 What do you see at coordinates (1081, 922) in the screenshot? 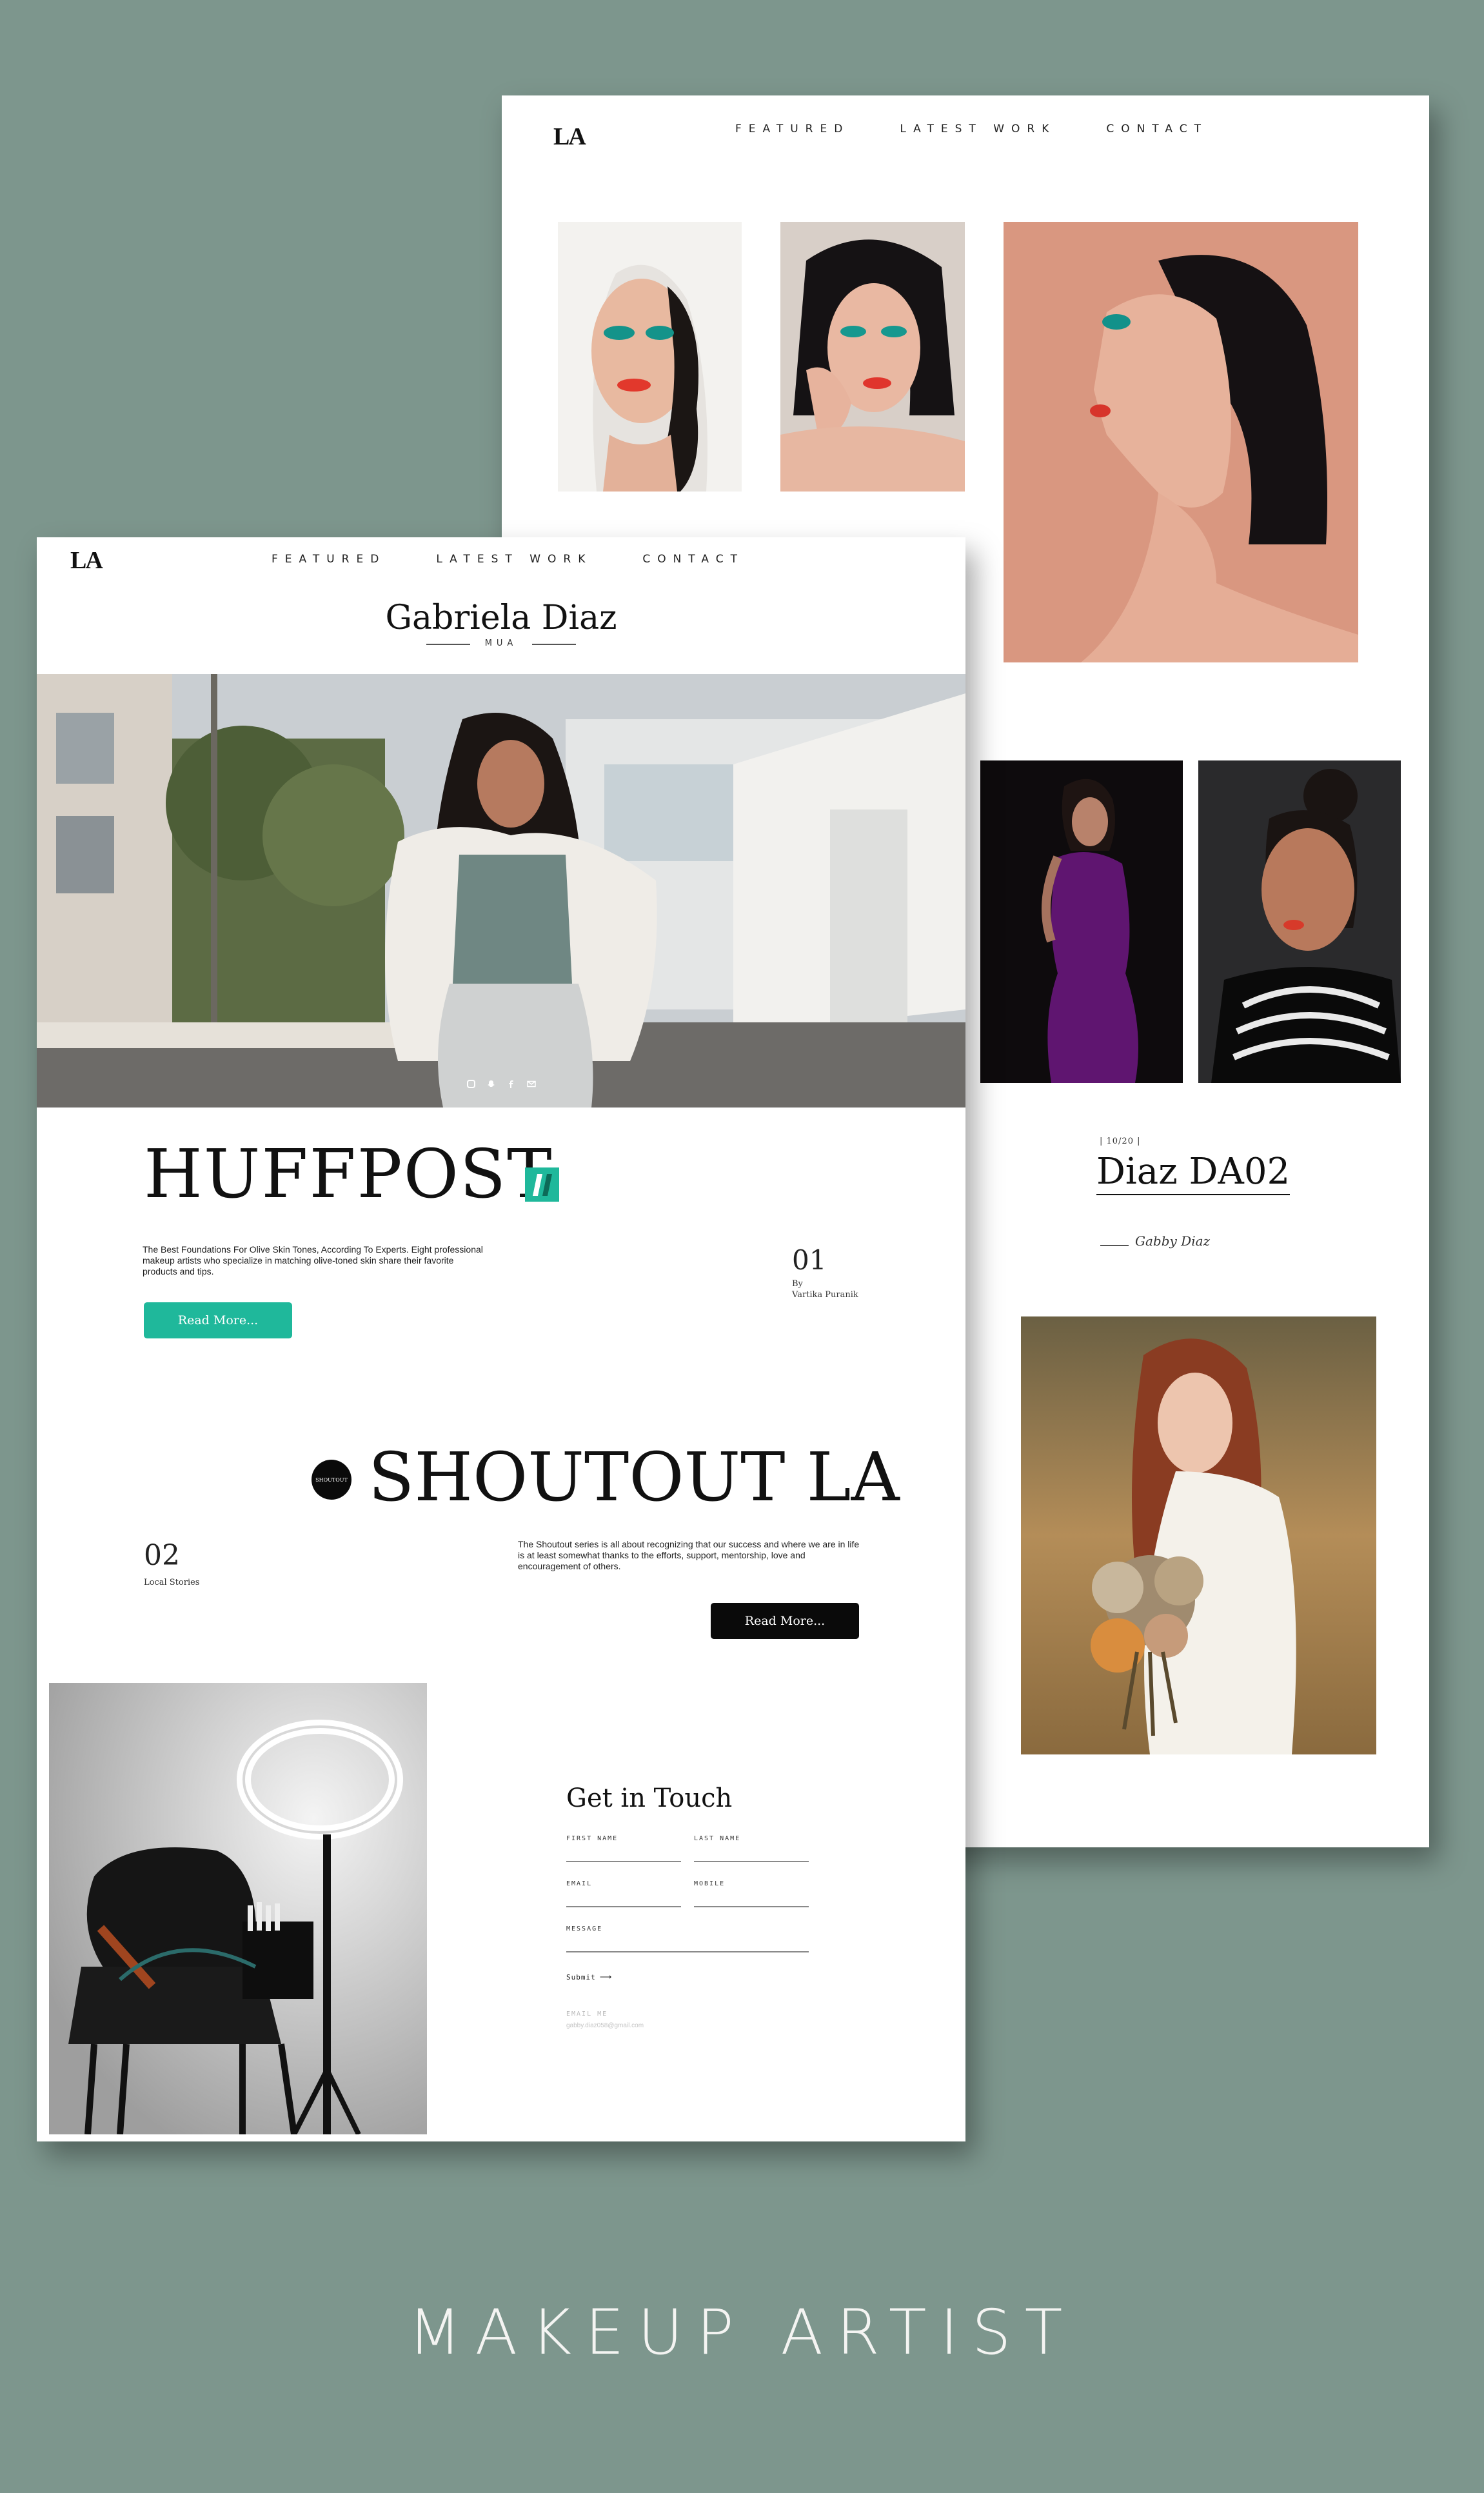
I see `portrait-photo-purple-dress` at bounding box center [1081, 922].